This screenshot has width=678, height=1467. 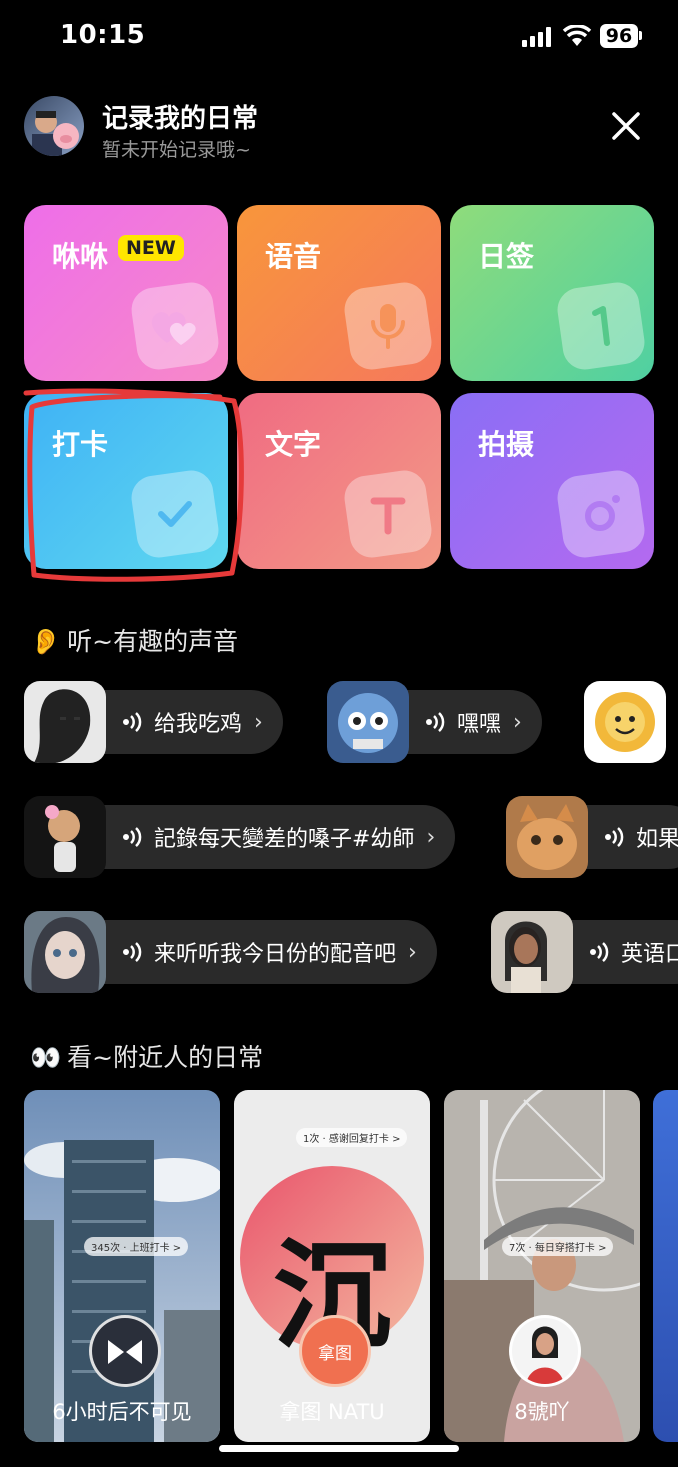 I want to click on tile-checkin: 打卡, so click(x=126, y=481).